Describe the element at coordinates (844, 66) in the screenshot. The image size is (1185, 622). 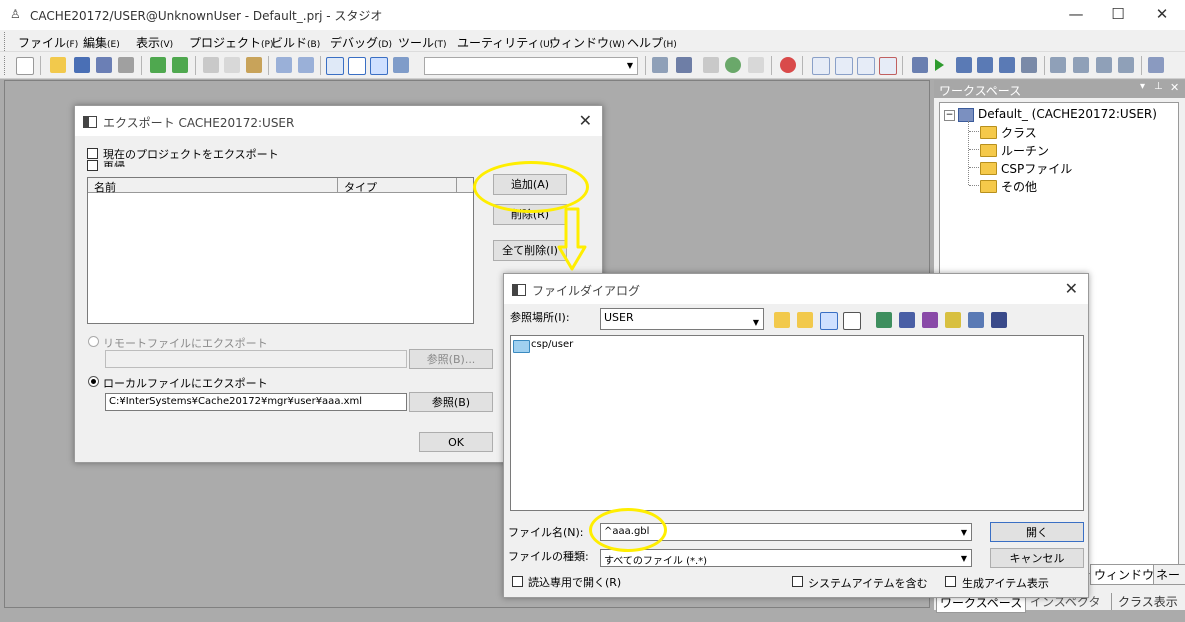
I see `window-in-icon` at that location.